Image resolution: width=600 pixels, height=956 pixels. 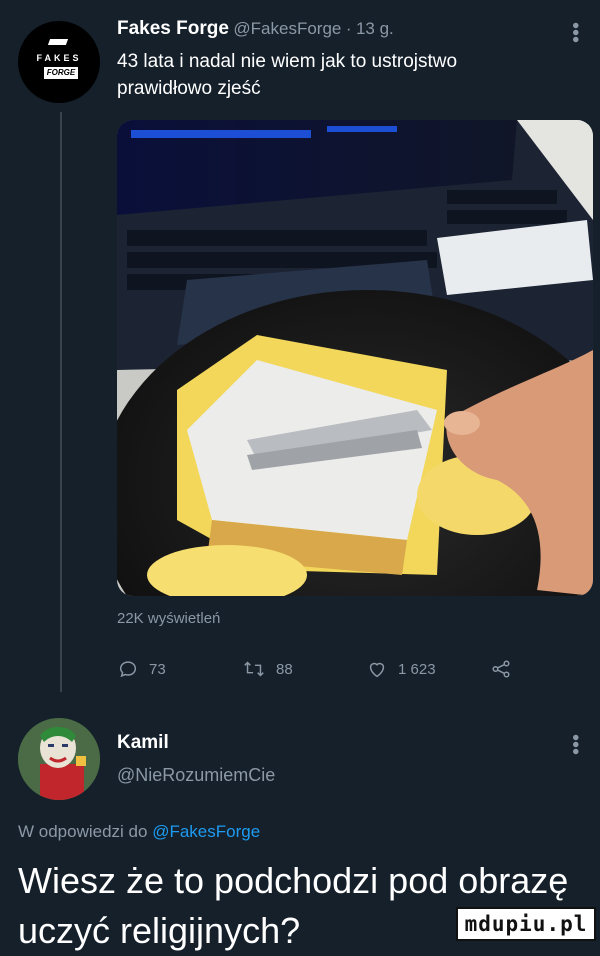 I want to click on author-handle: @FakesForge, so click(x=287, y=28).